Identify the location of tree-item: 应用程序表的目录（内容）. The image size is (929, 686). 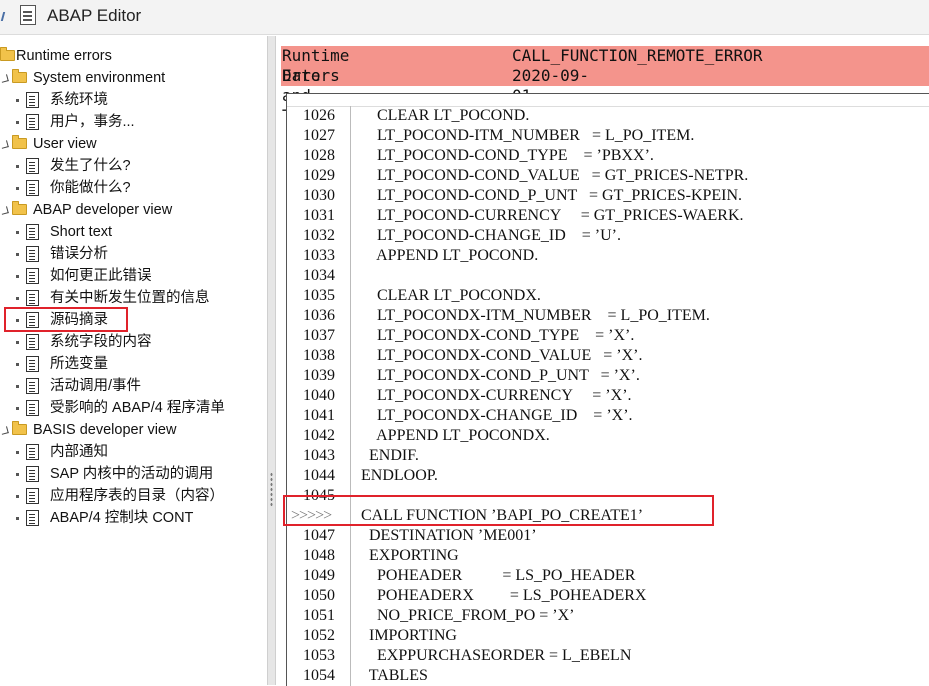
(130, 496).